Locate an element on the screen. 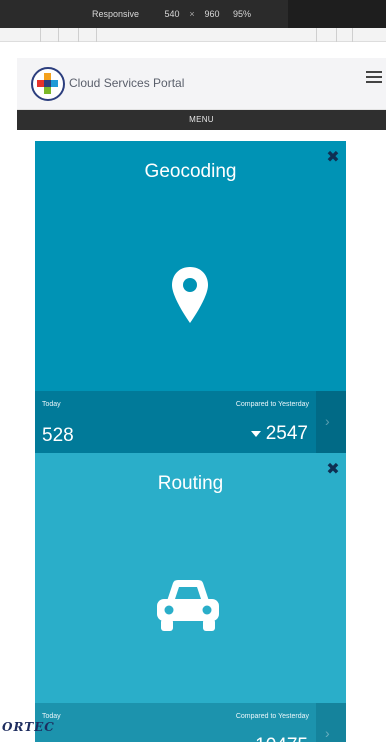 The image size is (386, 742). card-title: Geocoding is located at coordinates (190, 171).